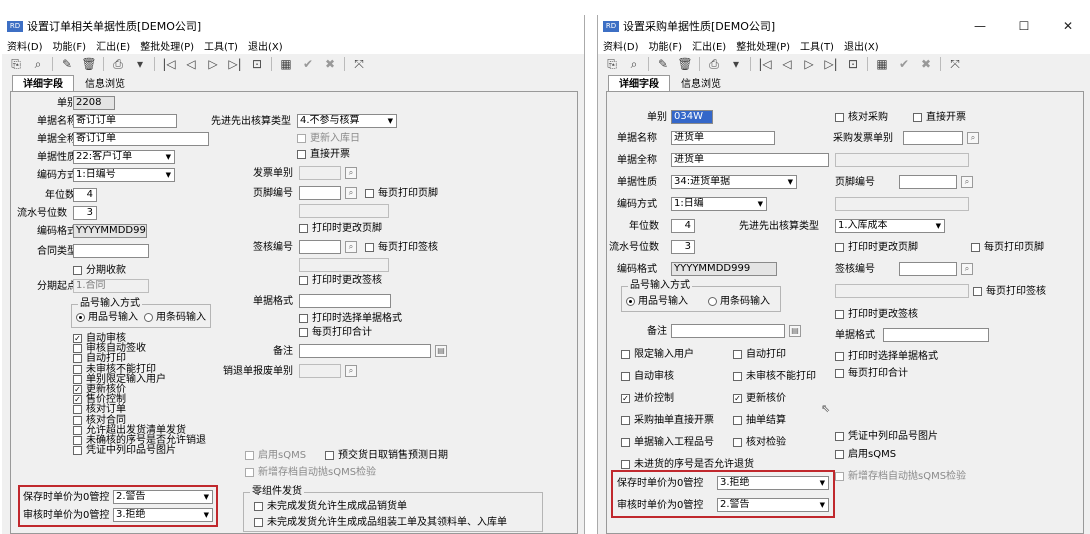 The width and height of the screenshot is (1090, 534). What do you see at coordinates (167, 45) in the screenshot?
I see `menu-batch: 整批处理(P)` at bounding box center [167, 45].